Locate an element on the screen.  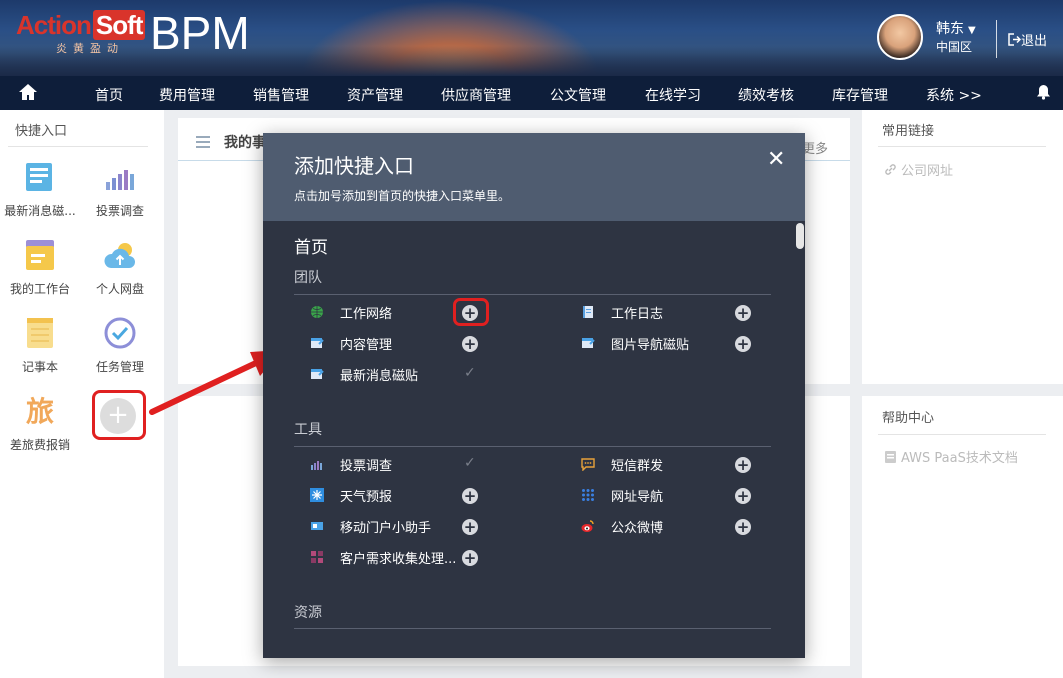
logout-icon is located at coordinates (1015, 39).